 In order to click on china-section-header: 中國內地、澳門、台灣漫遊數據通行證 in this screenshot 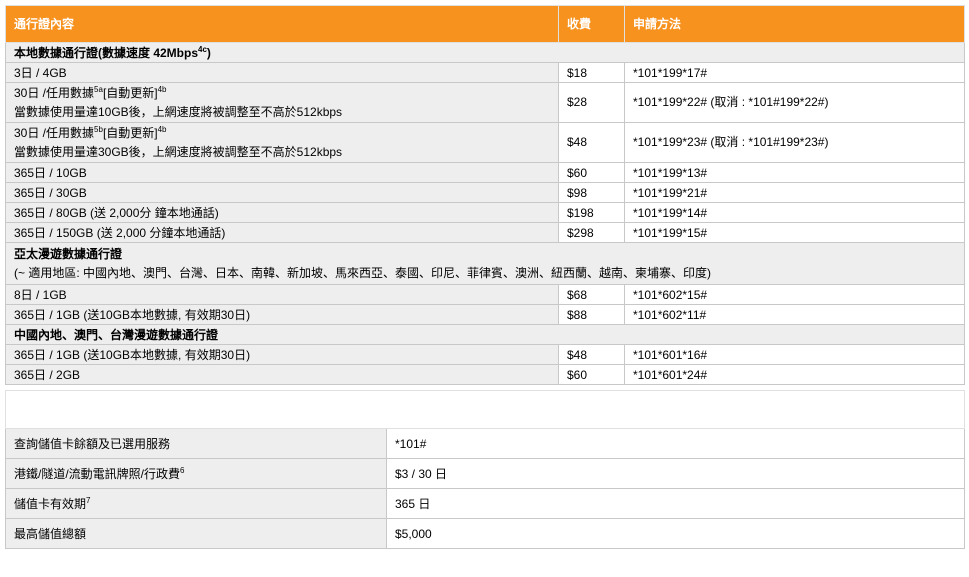, I will do `click(485, 334)`.